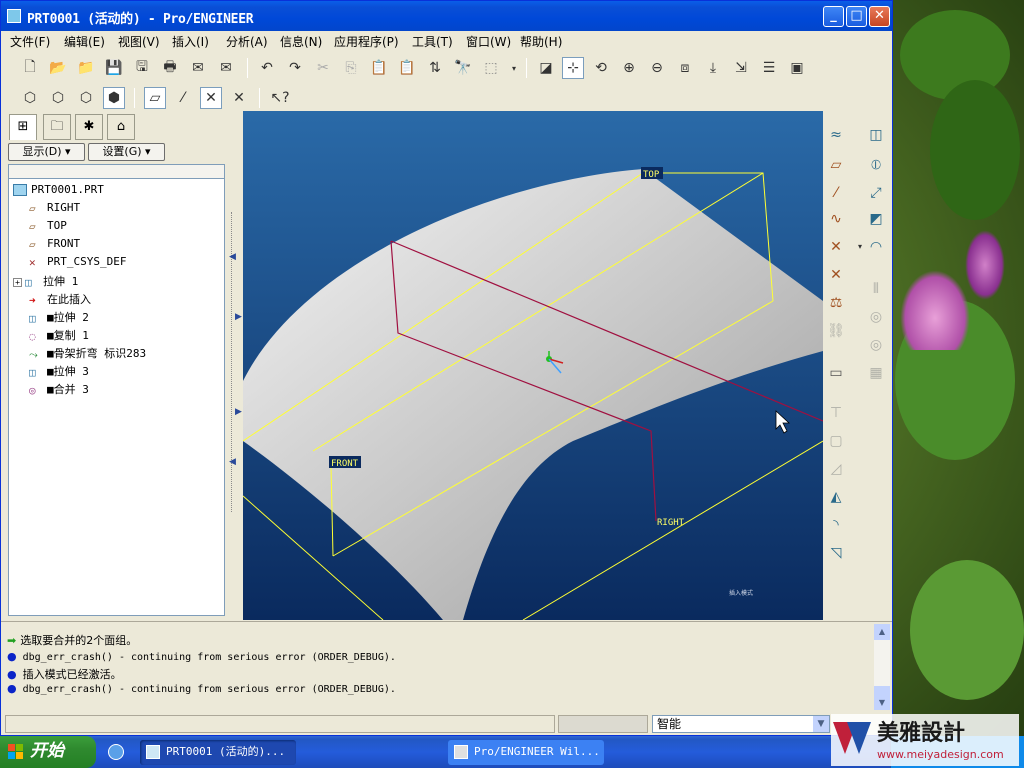  Describe the element at coordinates (685, 68) in the screenshot. I see `refit-icon: ⧈` at that location.